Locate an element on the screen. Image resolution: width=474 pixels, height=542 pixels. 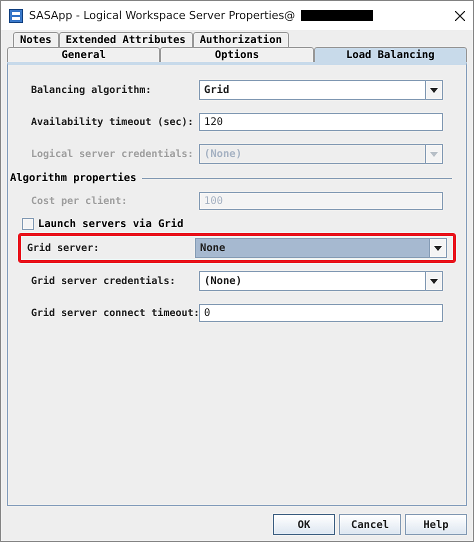
tab: General is located at coordinates (83, 54).